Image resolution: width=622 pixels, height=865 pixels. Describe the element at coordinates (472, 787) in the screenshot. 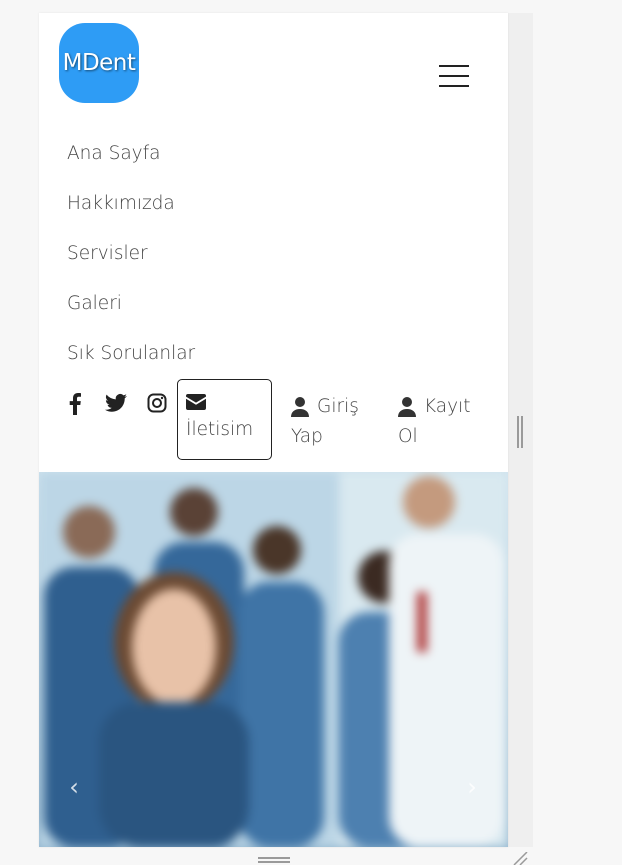

I see `carousel-next-button: ›` at that location.